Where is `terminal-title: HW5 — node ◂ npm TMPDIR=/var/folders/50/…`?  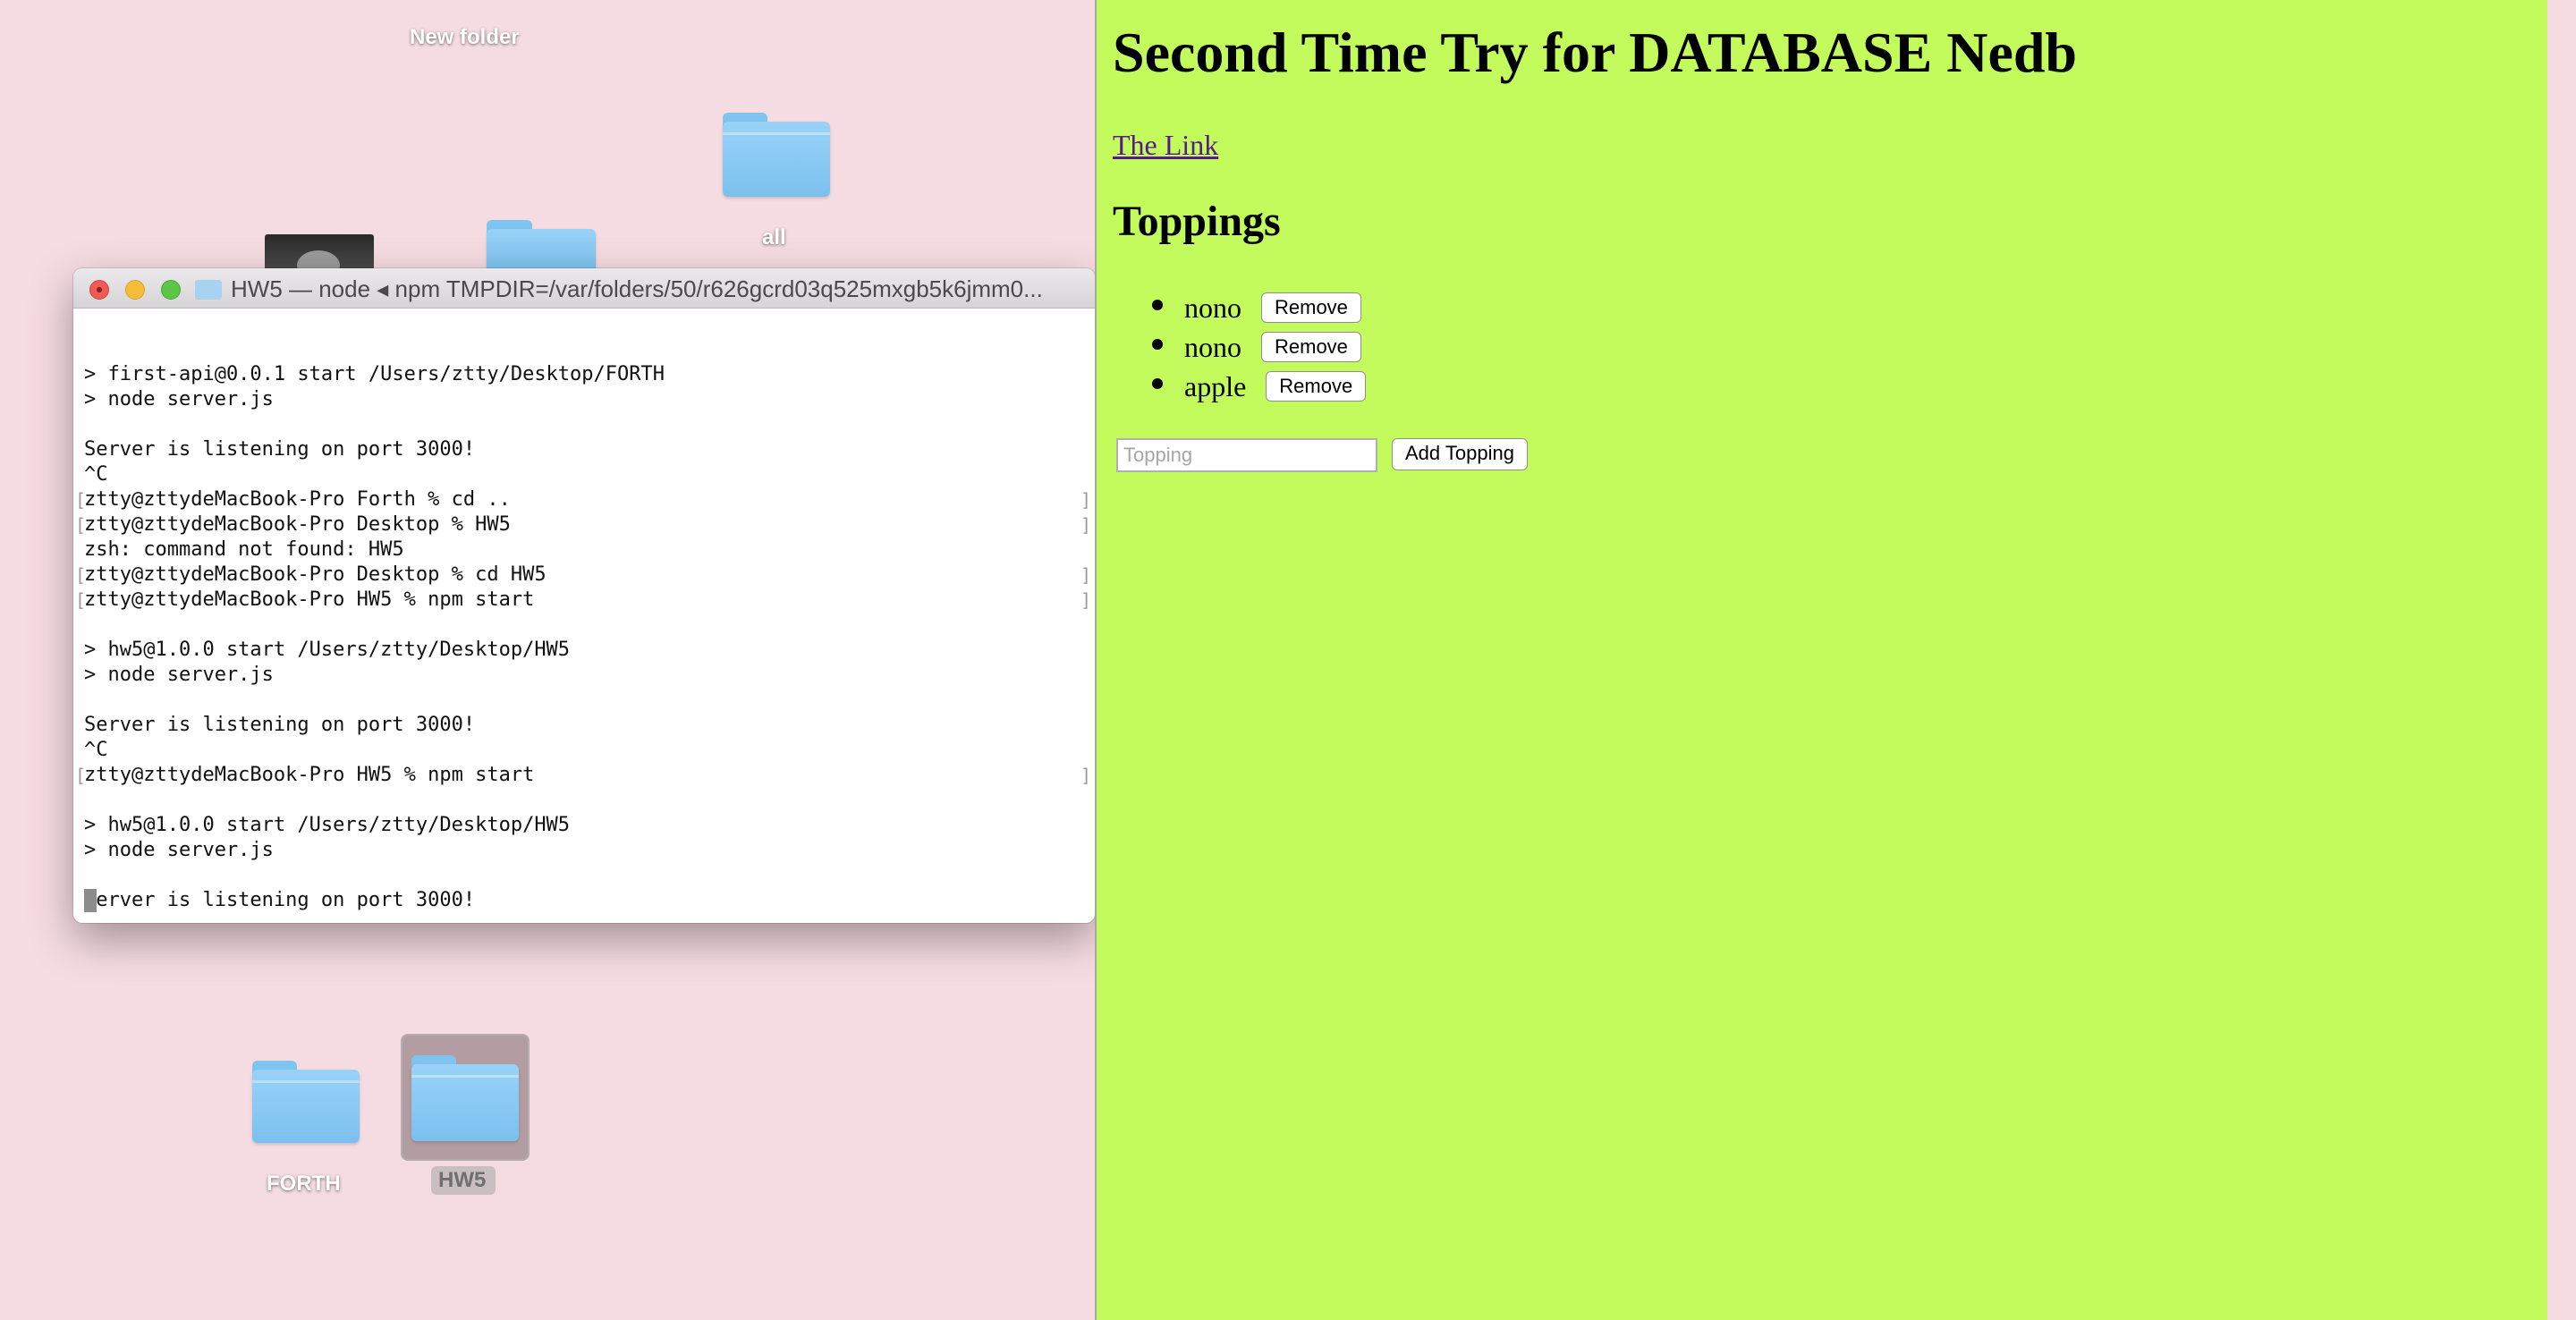
terminal-title: HW5 — node ◂ npm TMPDIR=/var/folders/50/… is located at coordinates (637, 288).